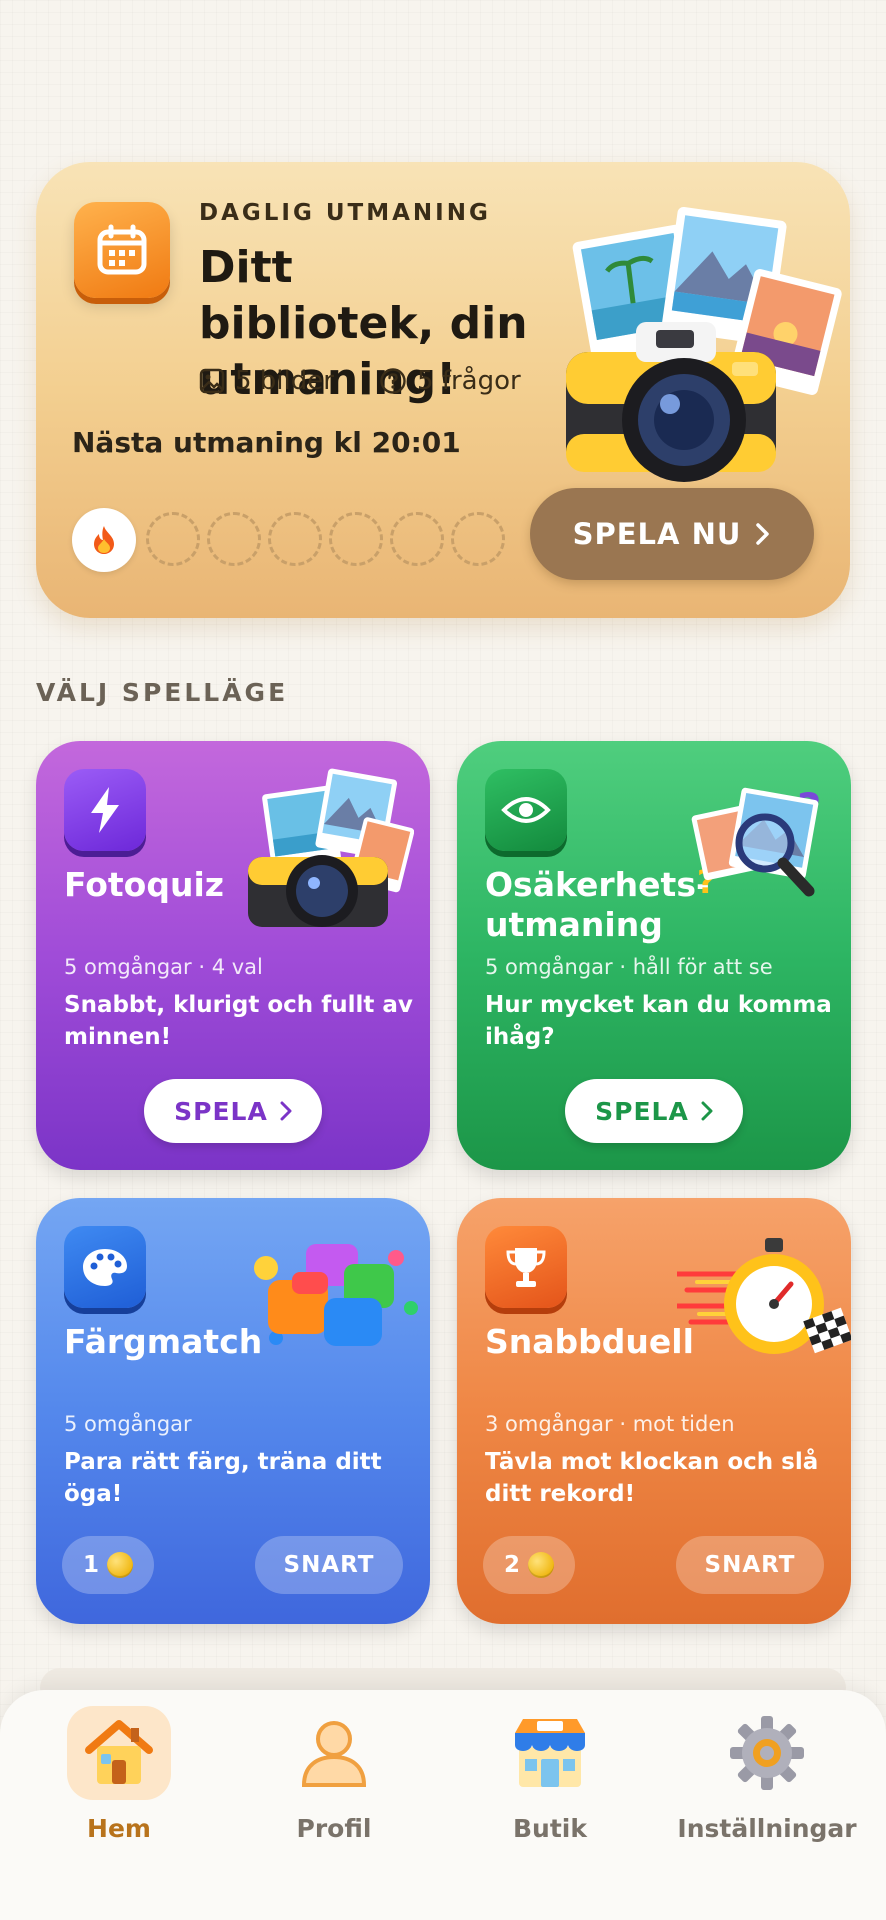  Describe the element at coordinates (128, 1424) in the screenshot. I see `mode-subtitle: 5 omgångar` at that location.